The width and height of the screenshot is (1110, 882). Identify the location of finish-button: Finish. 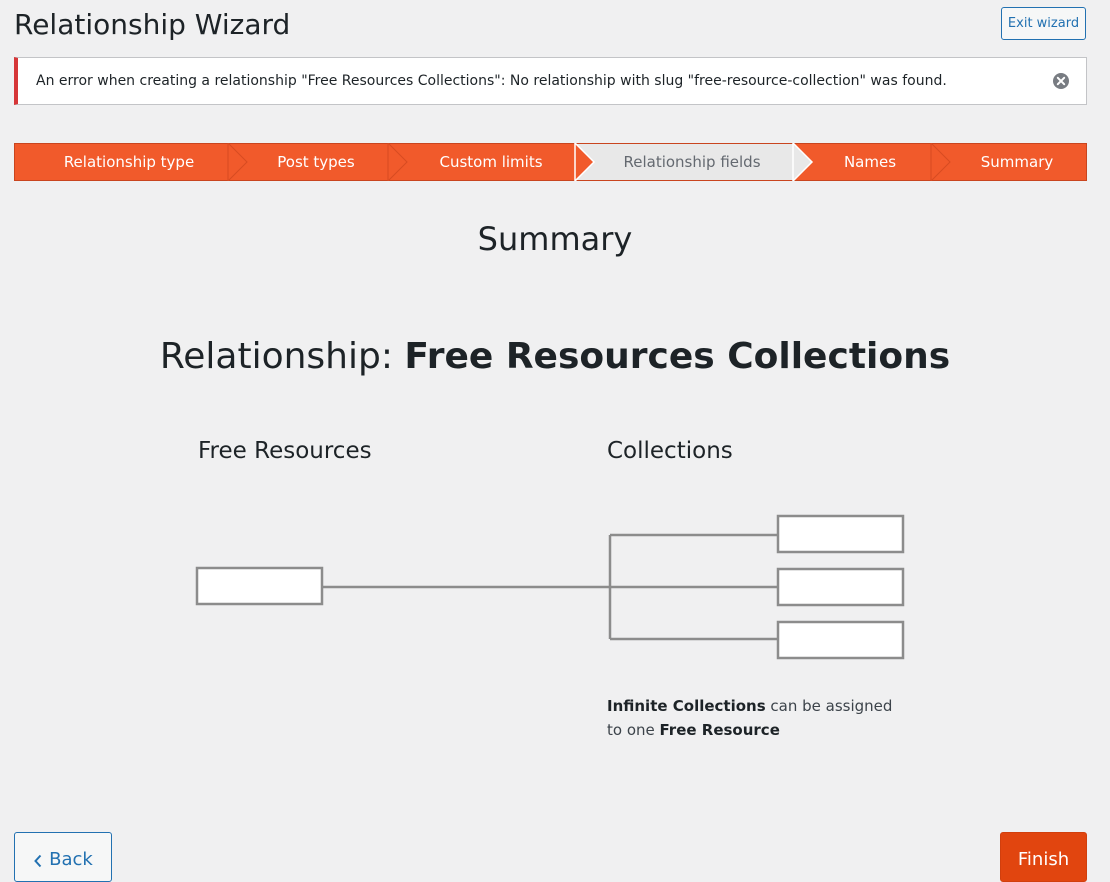
(1043, 857).